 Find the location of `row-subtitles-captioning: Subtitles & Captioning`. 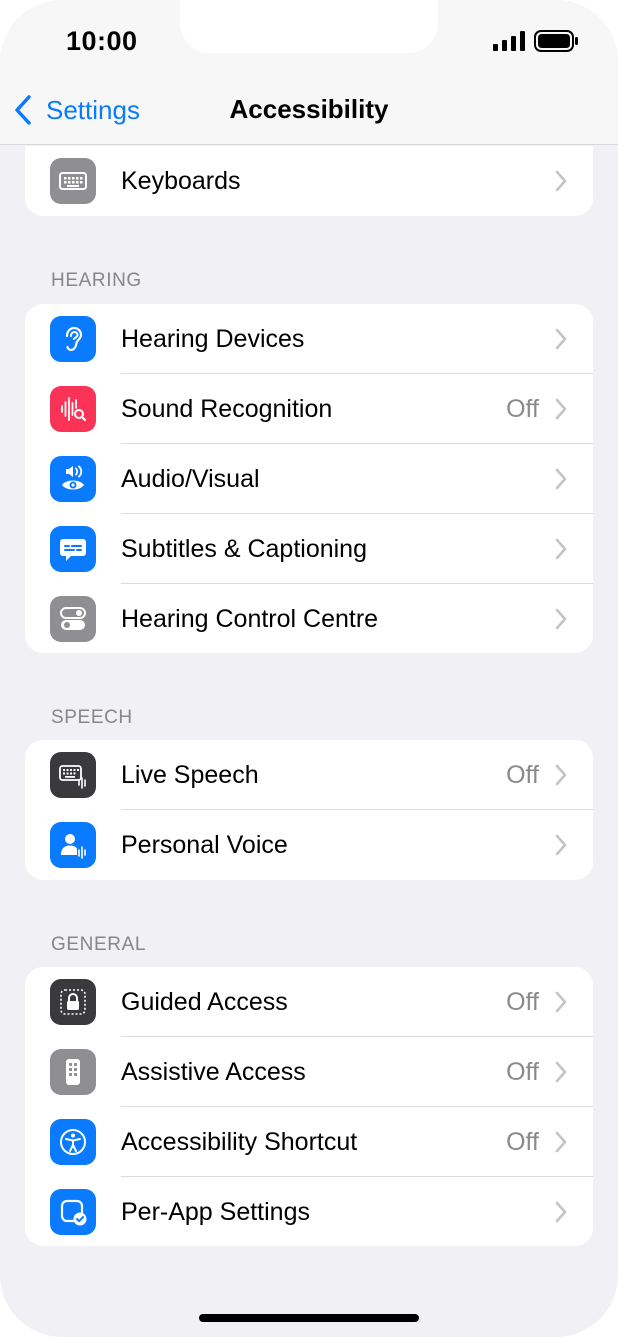

row-subtitles-captioning: Subtitles & Captioning is located at coordinates (309, 549).